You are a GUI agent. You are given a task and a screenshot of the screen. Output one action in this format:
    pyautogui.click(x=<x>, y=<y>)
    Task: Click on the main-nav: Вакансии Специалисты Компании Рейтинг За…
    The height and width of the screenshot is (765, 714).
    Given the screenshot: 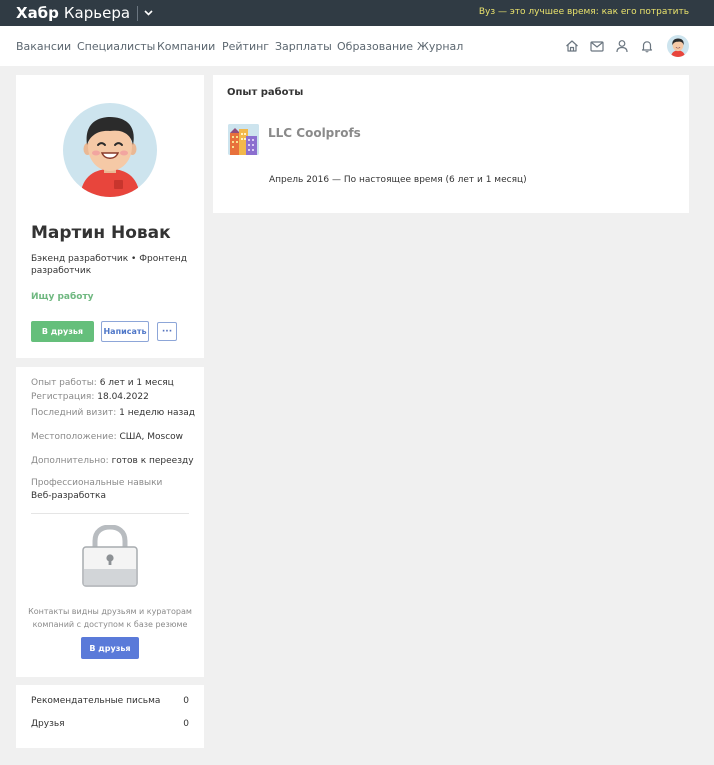 What is the action you would take?
    pyautogui.click(x=357, y=46)
    